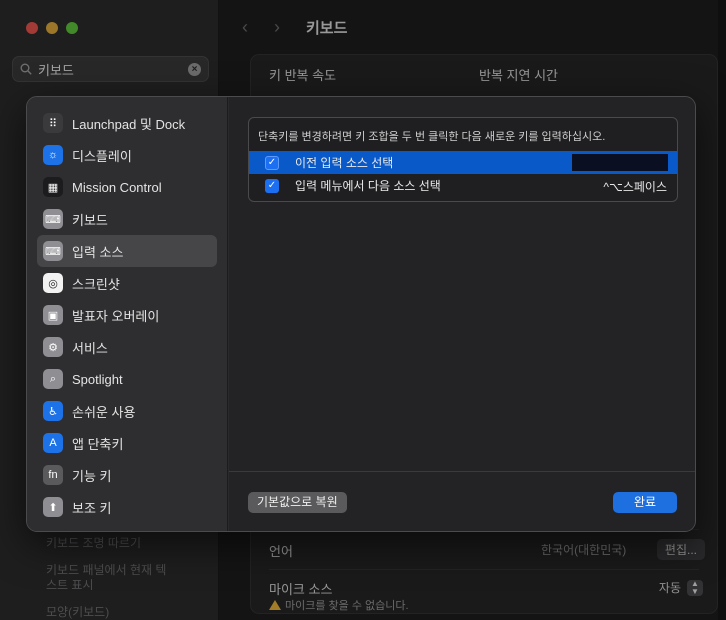 The image size is (726, 620). Describe the element at coordinates (297, 502) in the screenshot. I see `restore-defaults-button: 기본값으로 복원` at that location.